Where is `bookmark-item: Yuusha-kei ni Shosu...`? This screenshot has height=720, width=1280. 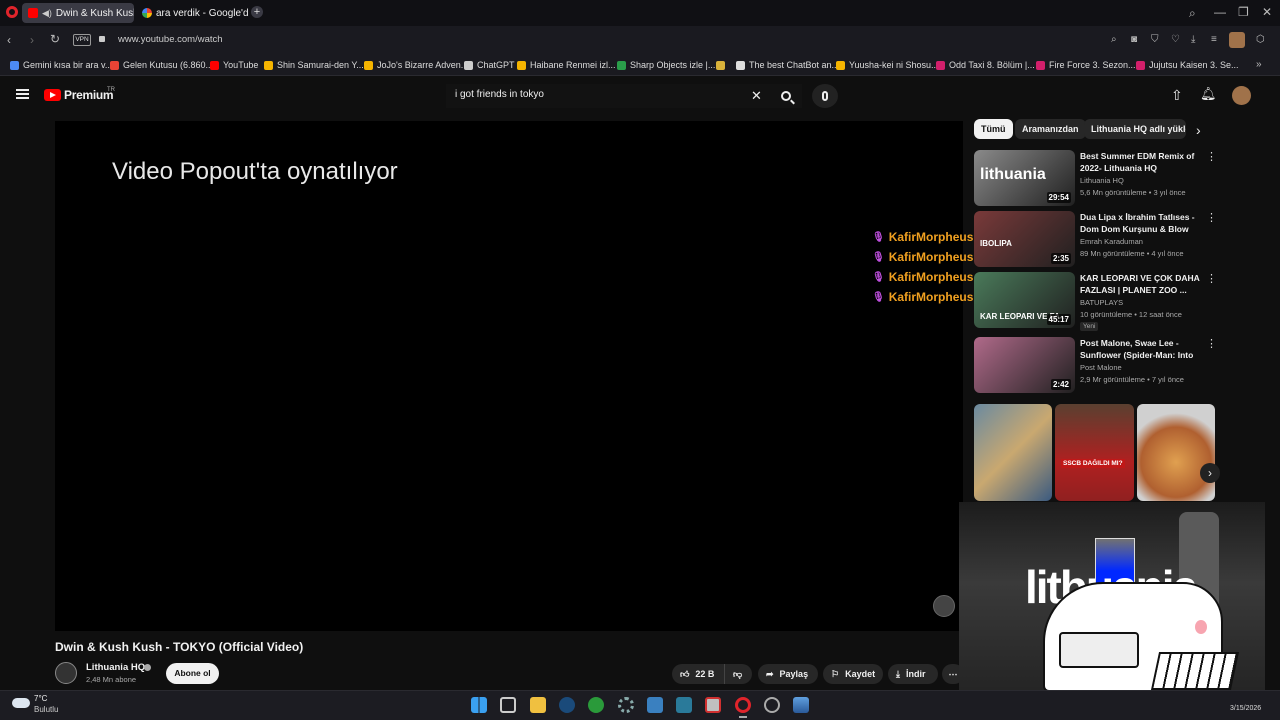 bookmark-item: Yuusha-kei ni Shosu... is located at coordinates (887, 65).